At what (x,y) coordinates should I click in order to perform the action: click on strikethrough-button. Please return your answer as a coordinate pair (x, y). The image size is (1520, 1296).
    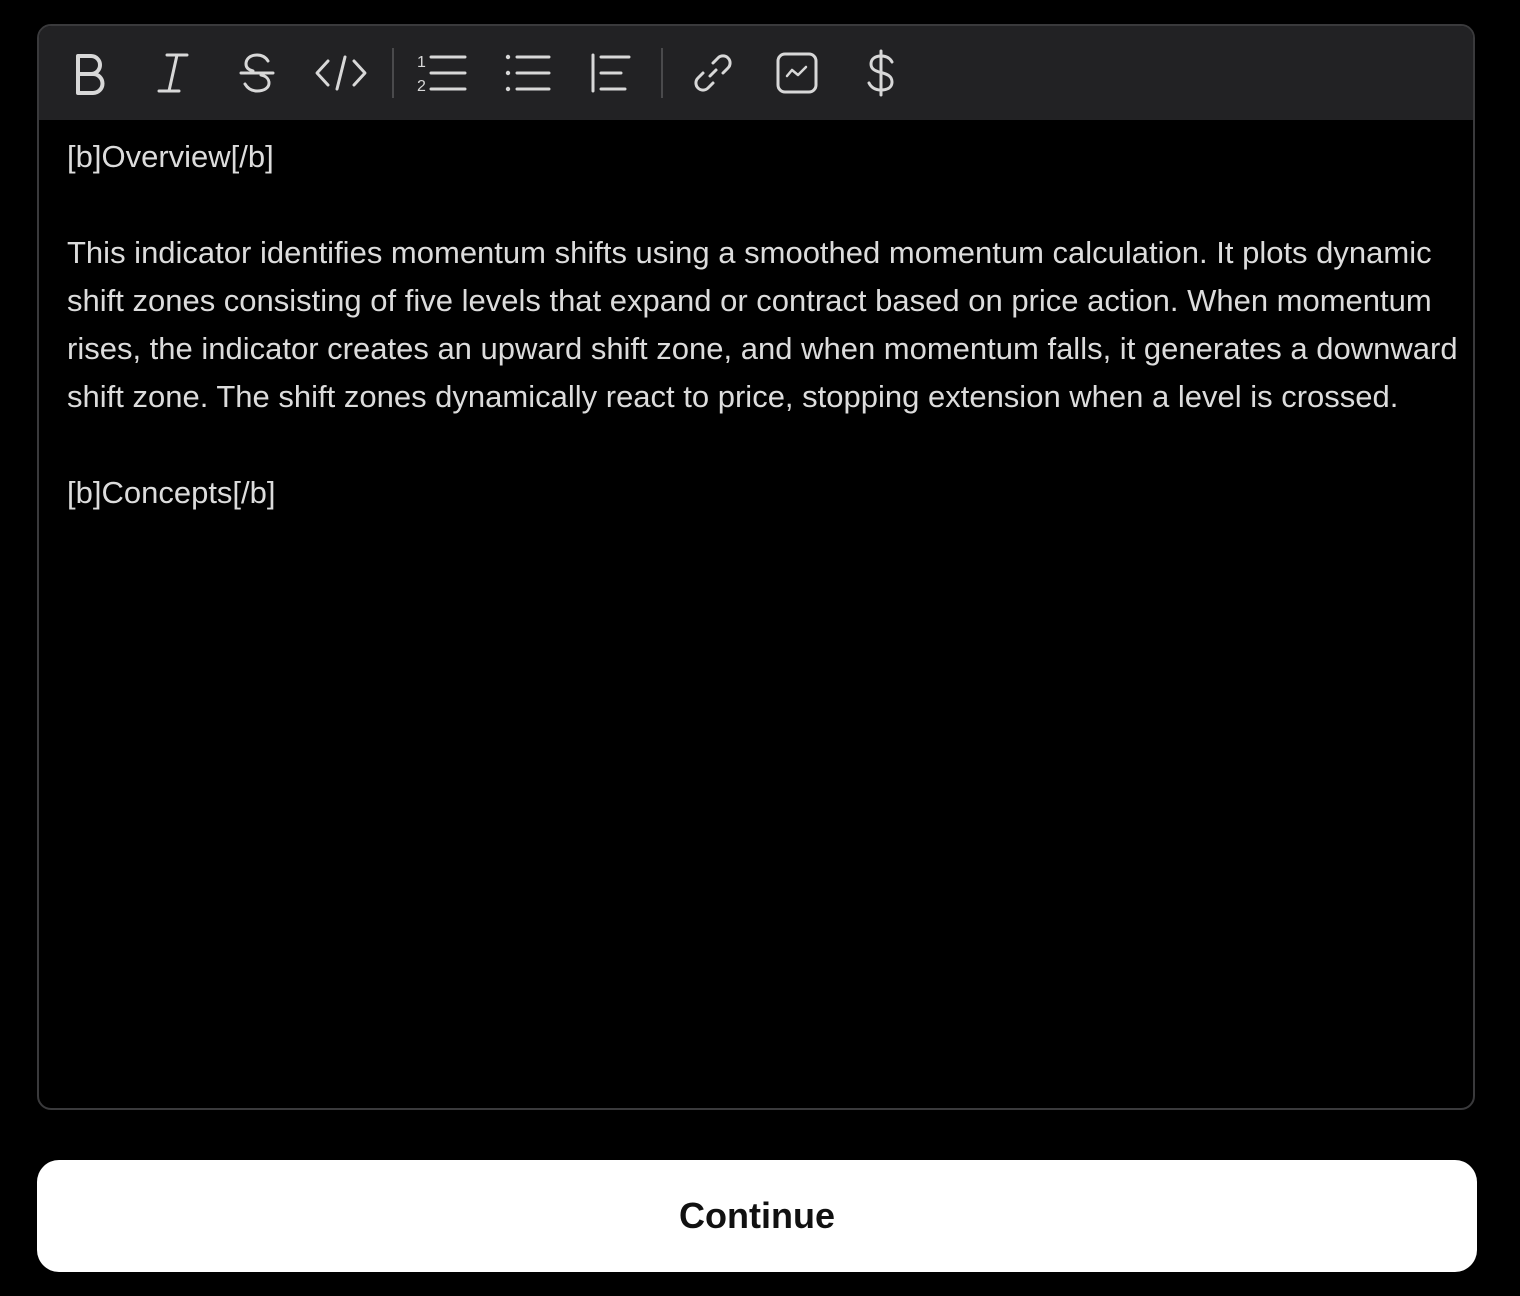
    Looking at the image, I should click on (257, 73).